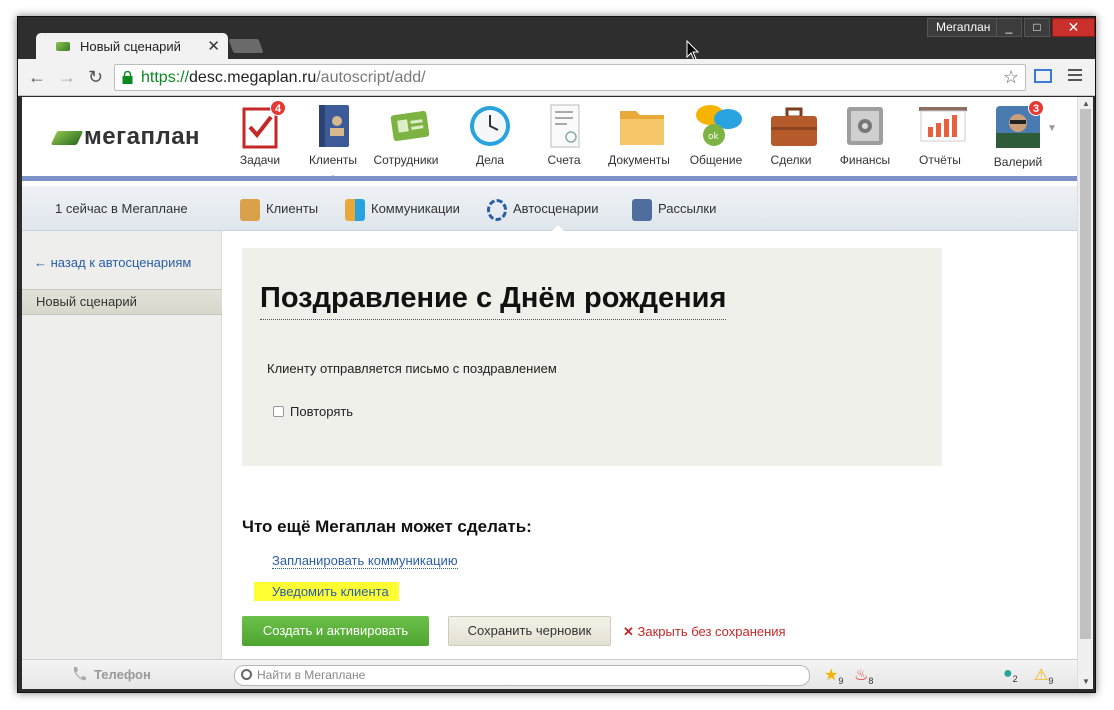 This screenshot has height=710, width=1114. Describe the element at coordinates (1086, 103) in the screenshot. I see `scroll-up-icon: ▲` at that location.